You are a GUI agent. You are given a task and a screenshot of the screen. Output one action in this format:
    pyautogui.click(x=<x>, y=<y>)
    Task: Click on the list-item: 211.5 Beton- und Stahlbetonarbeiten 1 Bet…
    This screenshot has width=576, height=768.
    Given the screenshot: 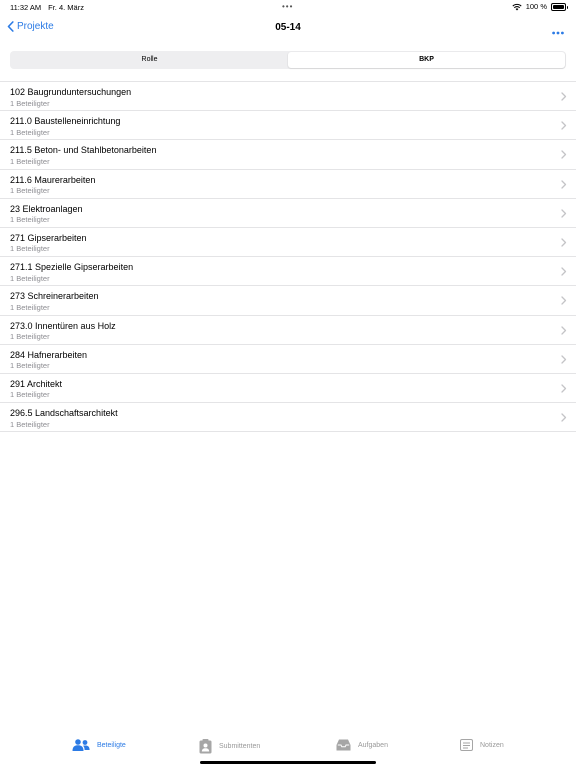 What is the action you would take?
    pyautogui.click(x=288, y=155)
    